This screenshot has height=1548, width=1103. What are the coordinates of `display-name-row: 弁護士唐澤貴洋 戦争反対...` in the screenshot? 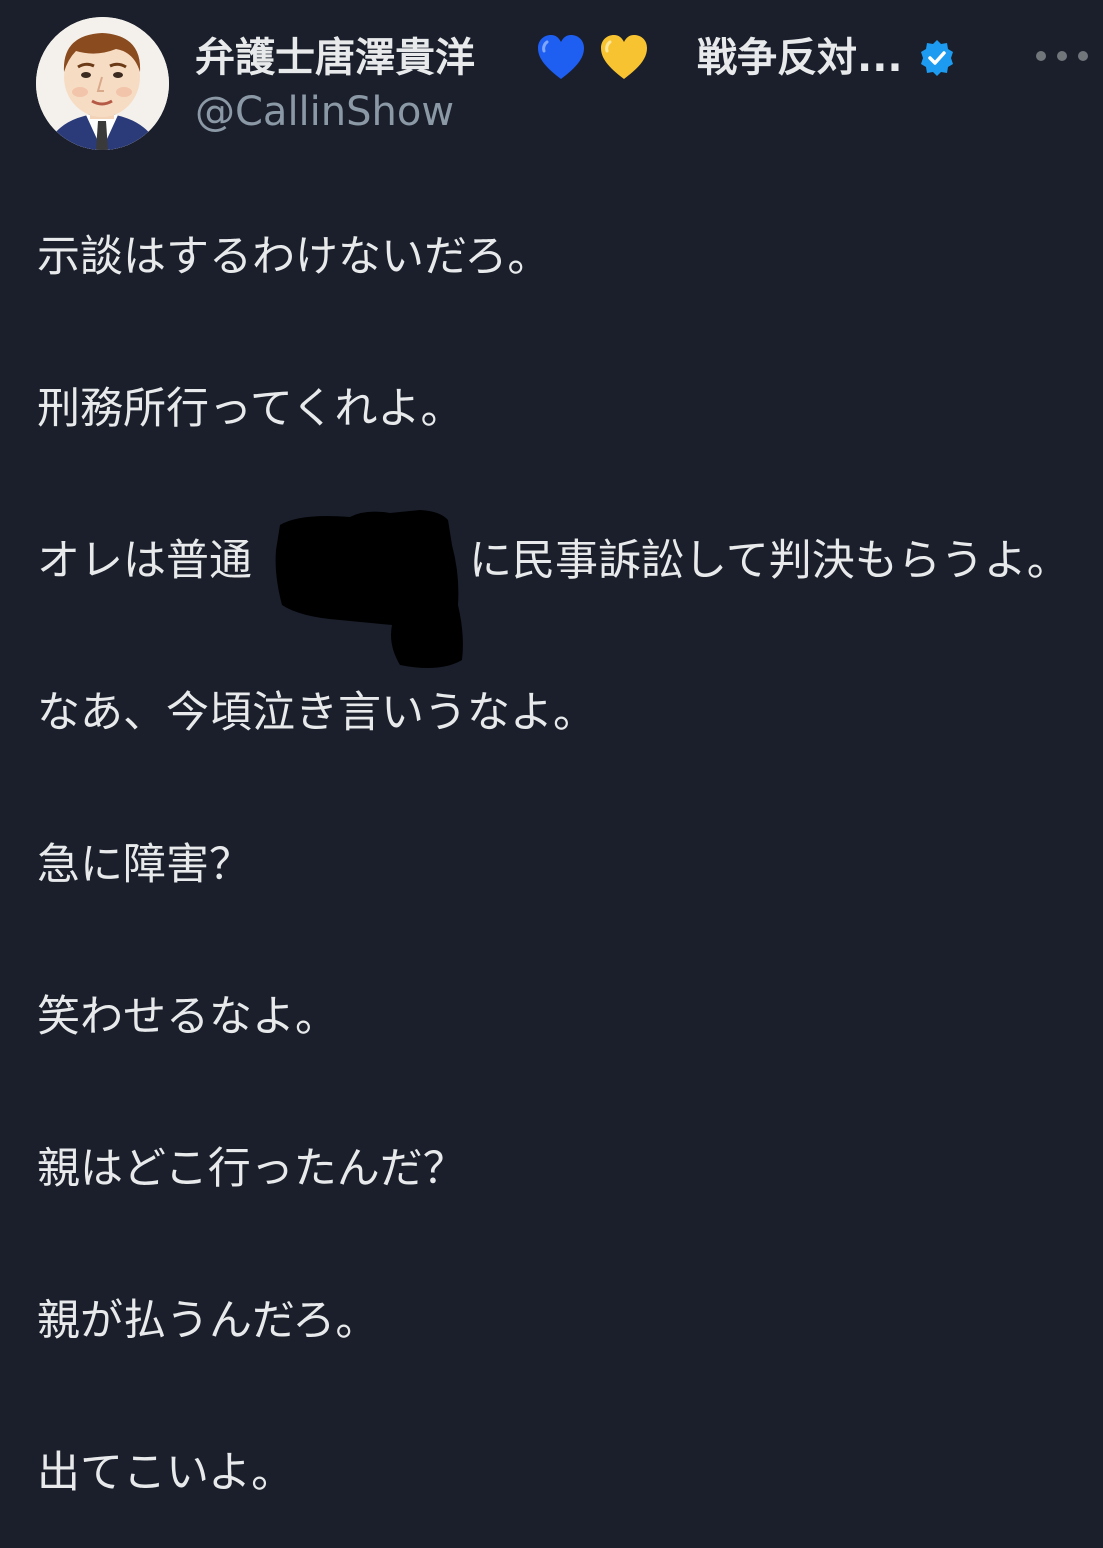 It's located at (585, 58).